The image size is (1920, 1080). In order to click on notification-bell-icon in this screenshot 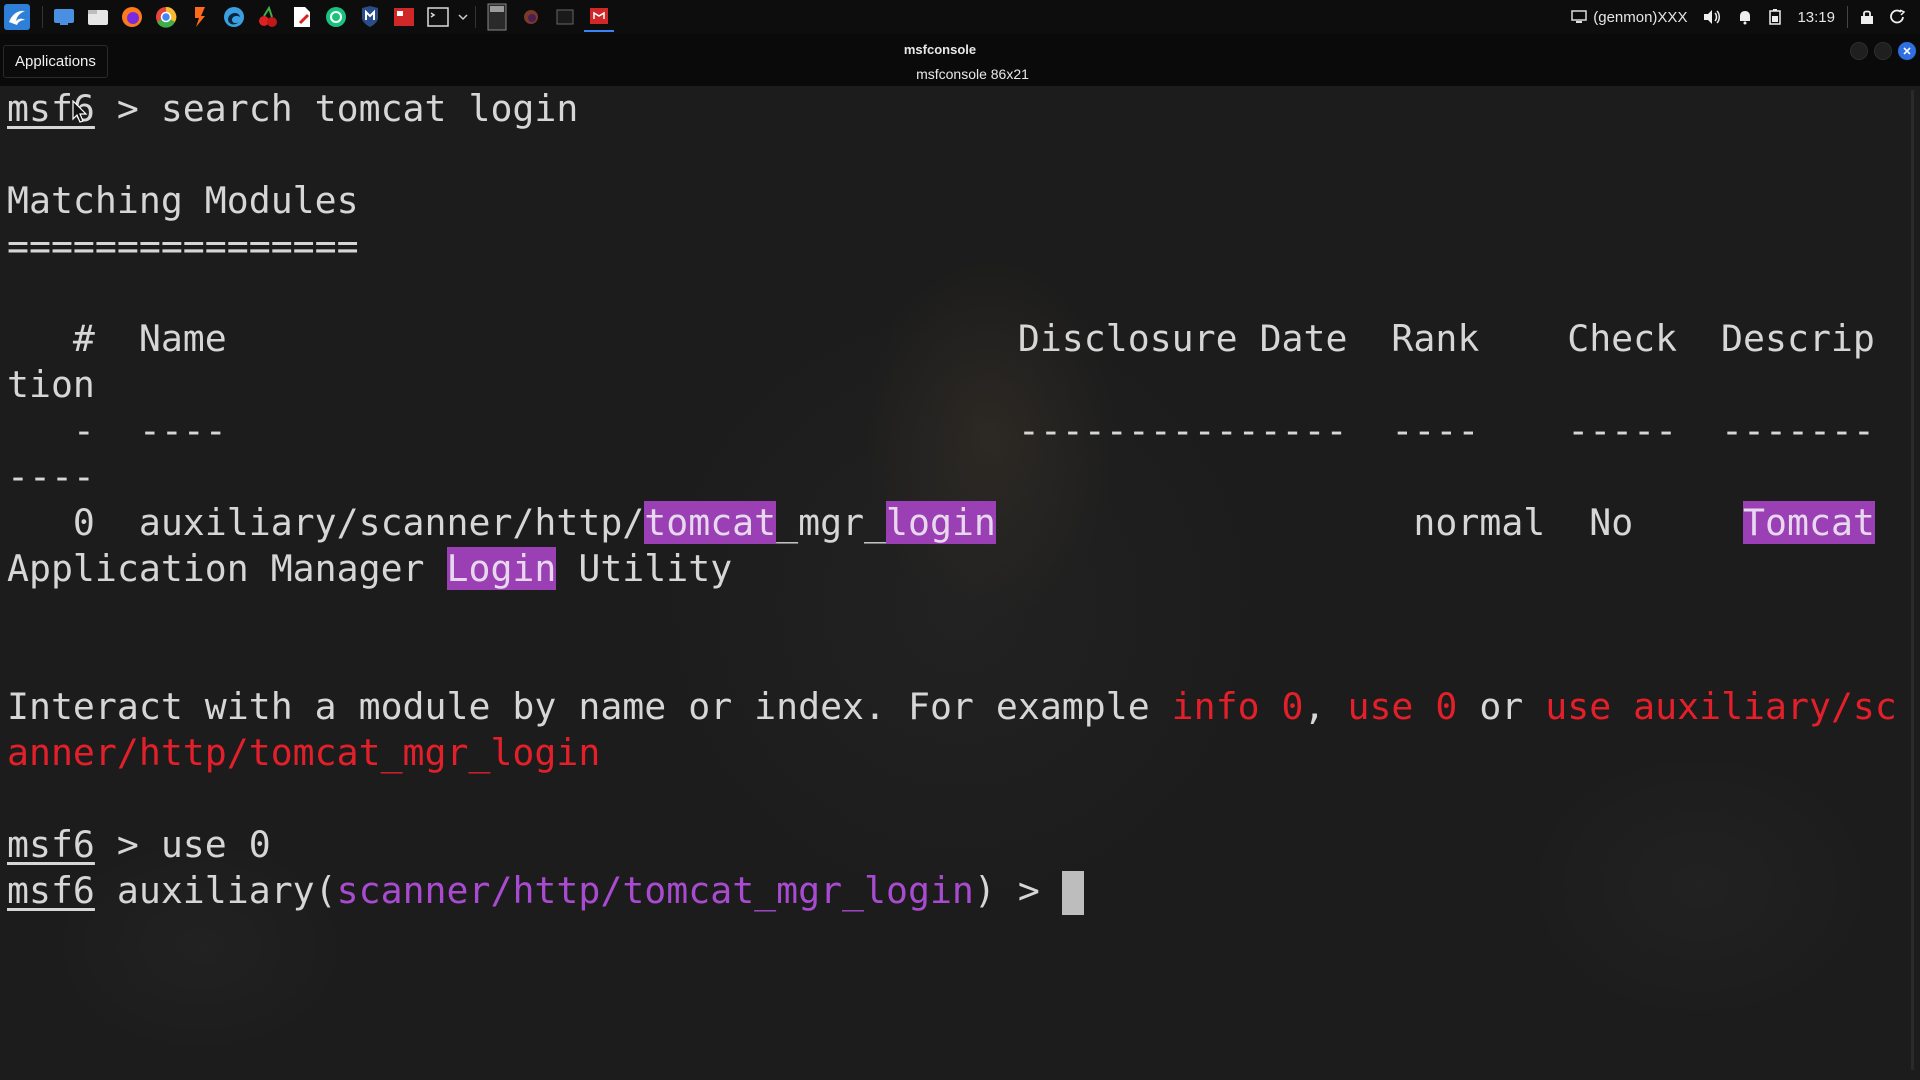, I will do `click(1745, 17)`.